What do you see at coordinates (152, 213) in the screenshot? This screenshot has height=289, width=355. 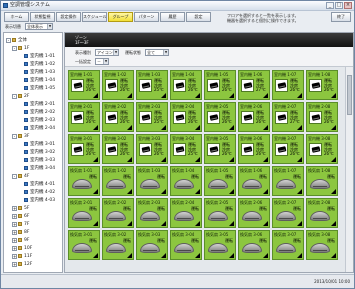 I see `unit-tile: 換気扇 2-03 運転` at bounding box center [152, 213].